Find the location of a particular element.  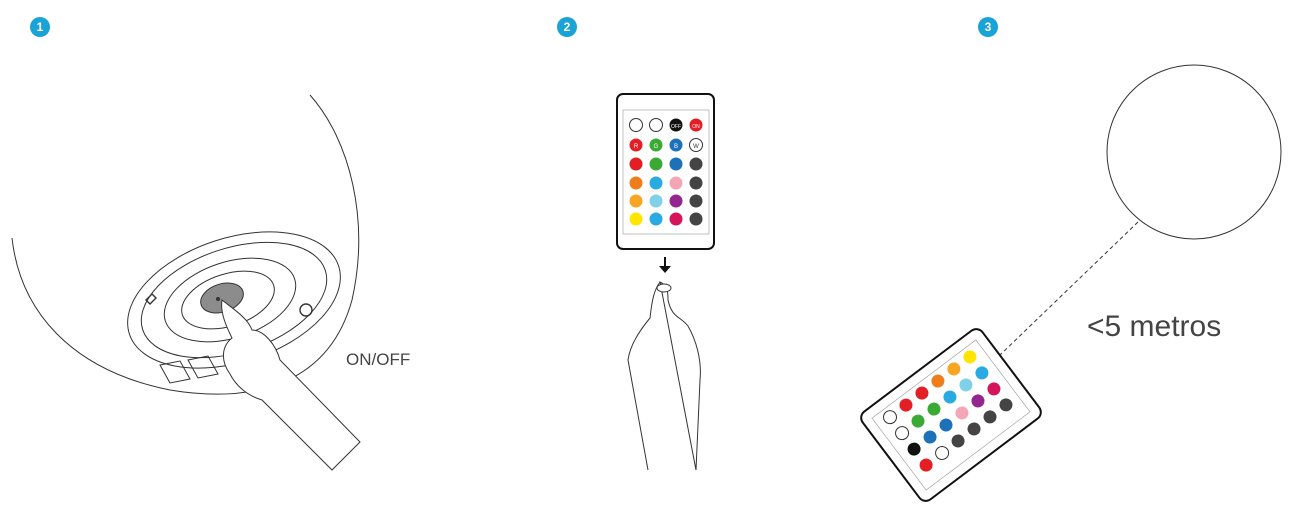

svg-text: B is located at coordinates (676, 147).